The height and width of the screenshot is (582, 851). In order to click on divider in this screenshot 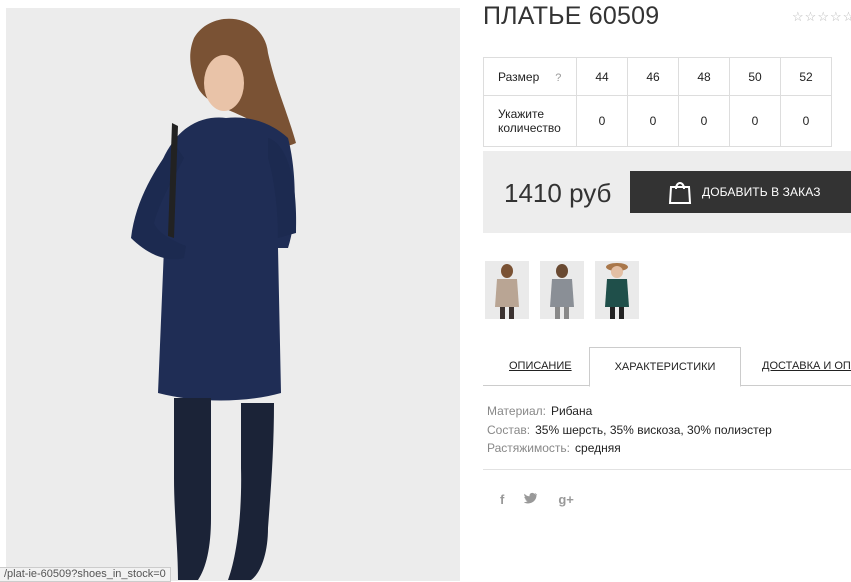, I will do `click(667, 469)`.